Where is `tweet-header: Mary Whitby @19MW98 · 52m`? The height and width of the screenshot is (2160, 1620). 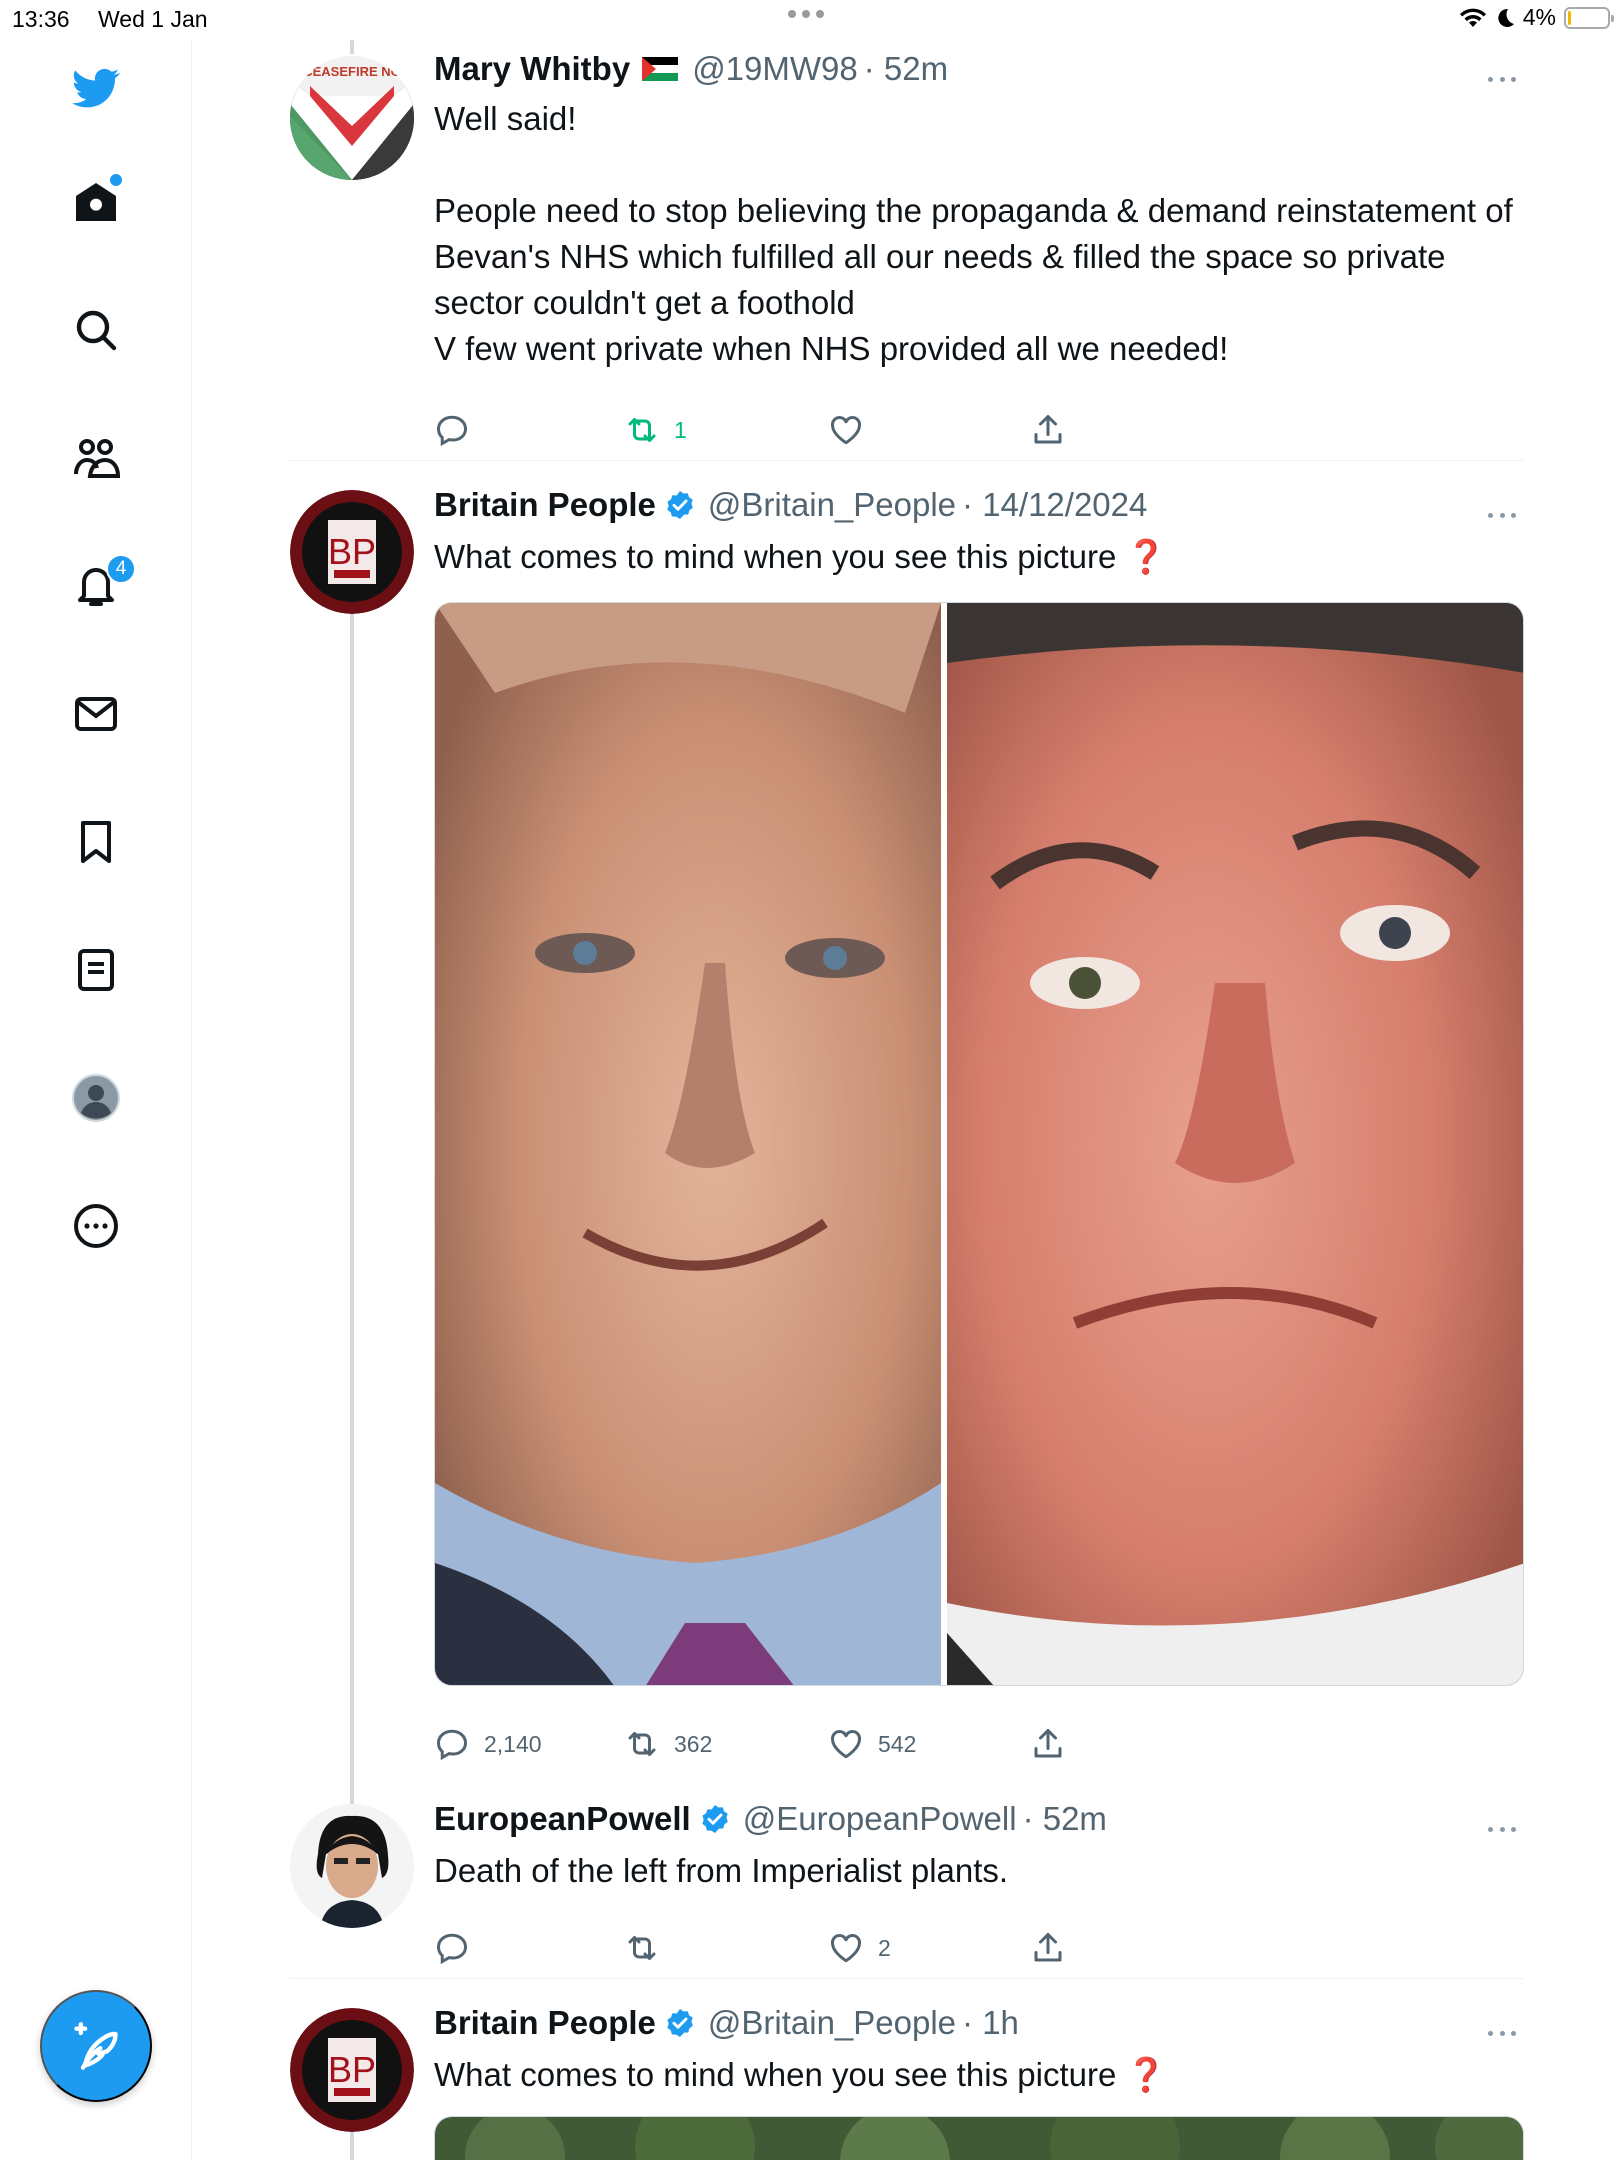
tweet-header: Mary Whitby @19MW98 · 52m is located at coordinates (691, 69).